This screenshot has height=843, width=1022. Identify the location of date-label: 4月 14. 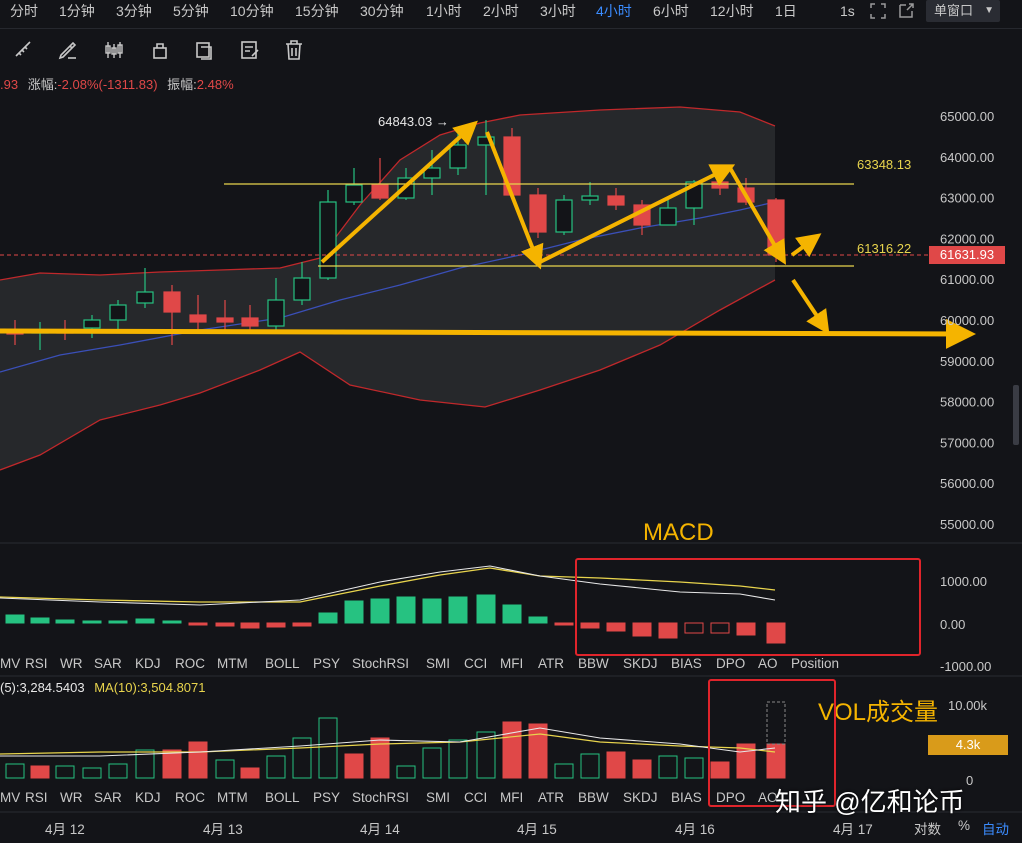
(380, 829).